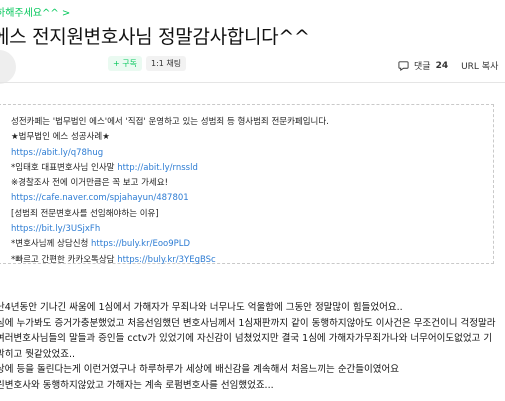  Describe the element at coordinates (422, 65) in the screenshot. I see `comment-label: 댓글` at that location.